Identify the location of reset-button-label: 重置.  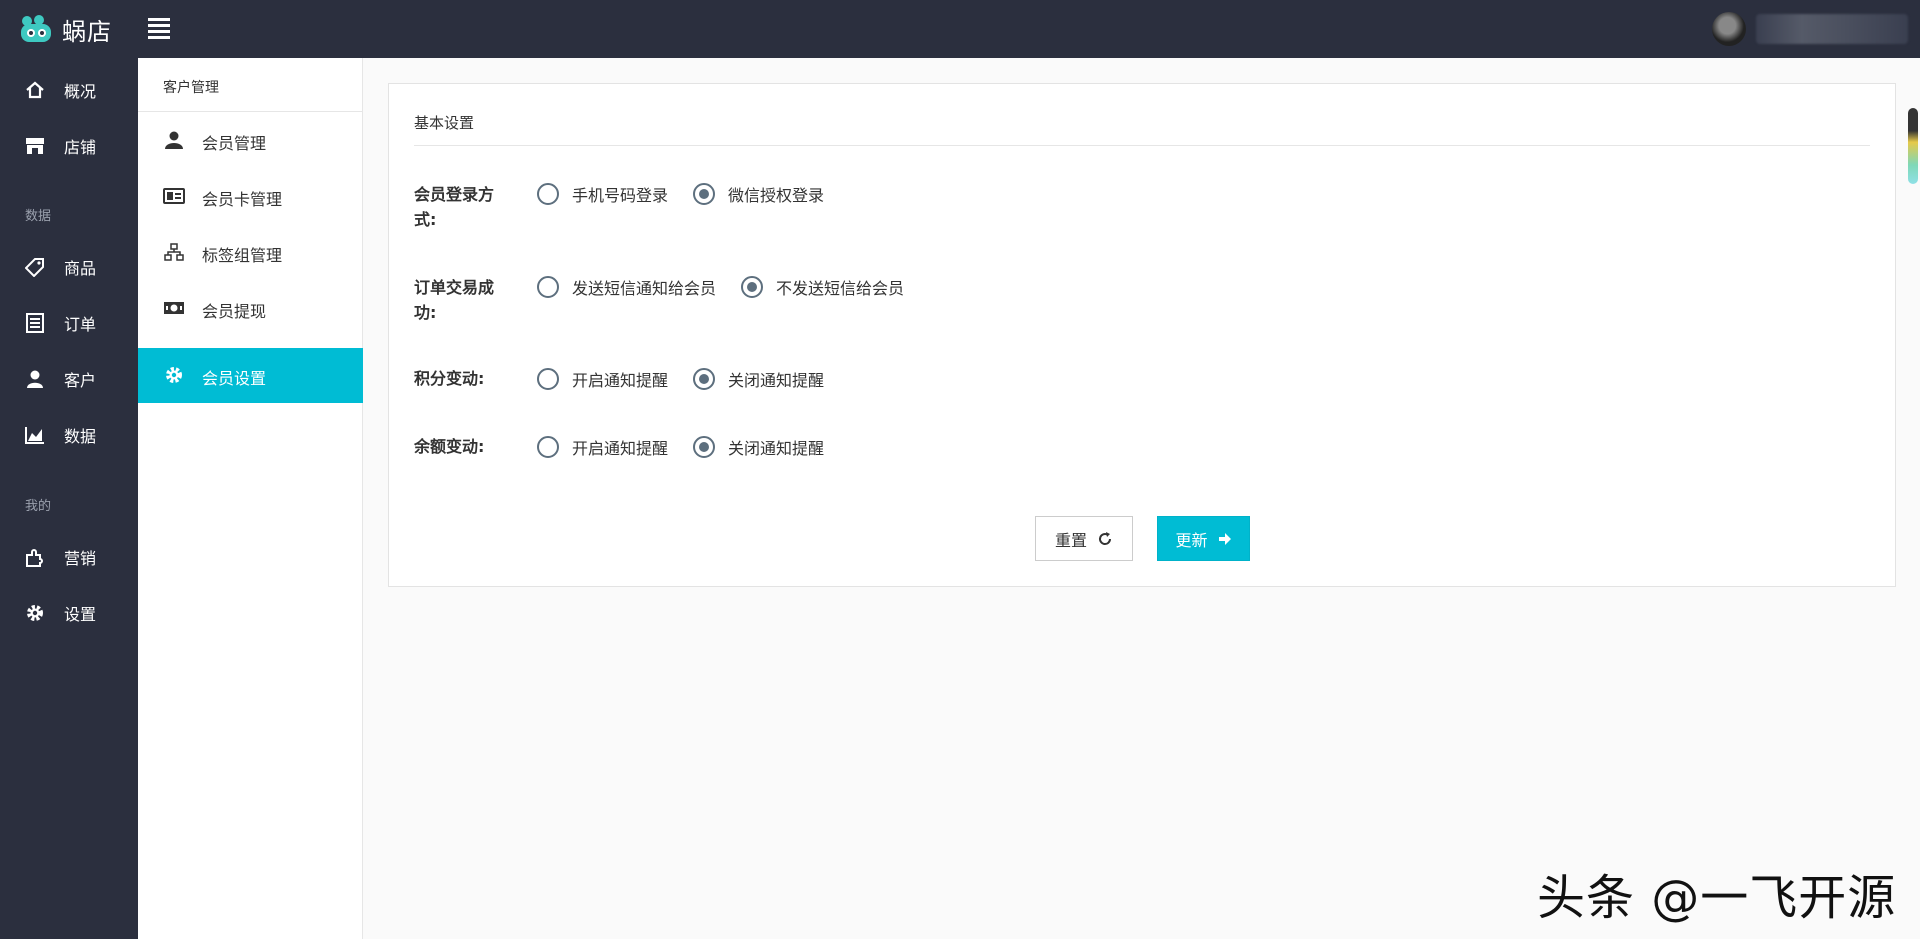
(1070, 540).